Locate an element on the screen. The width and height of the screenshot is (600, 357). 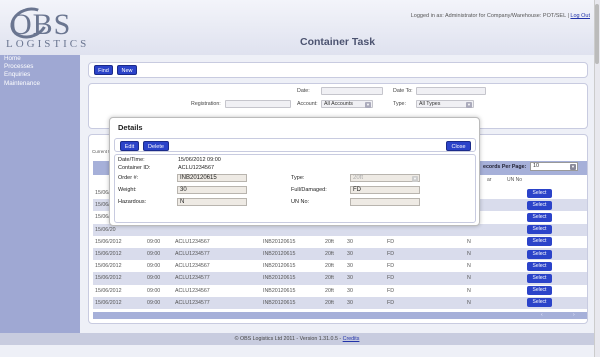
datetime-value: 15/06/2012 09:00 is located at coordinates (199, 160).